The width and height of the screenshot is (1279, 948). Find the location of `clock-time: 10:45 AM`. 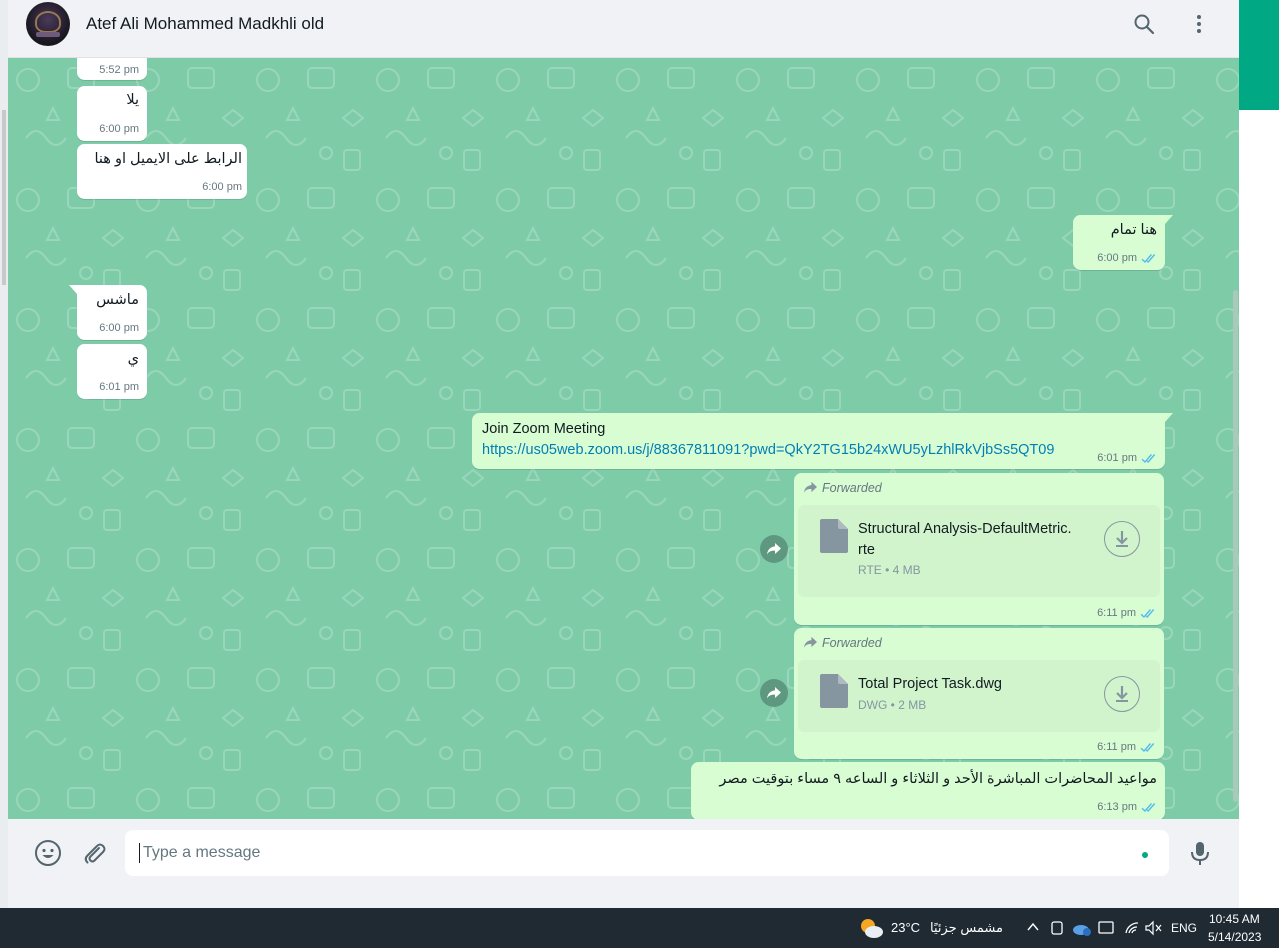

clock-time: 10:45 AM is located at coordinates (1234, 919).